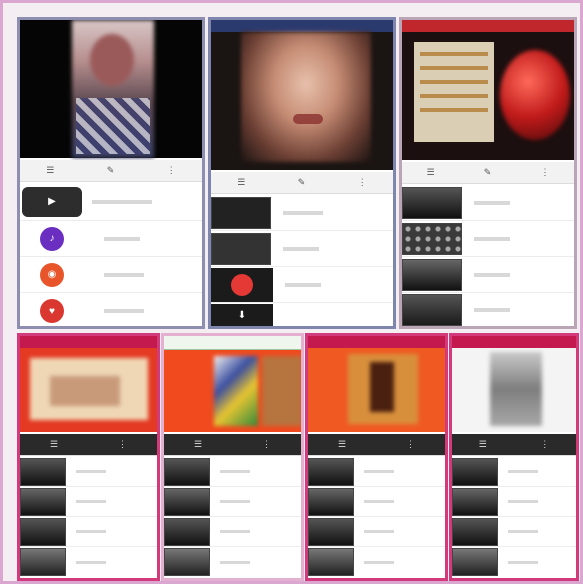  Describe the element at coordinates (52, 201) in the screenshot. I see `play-icon: ▶` at that location.